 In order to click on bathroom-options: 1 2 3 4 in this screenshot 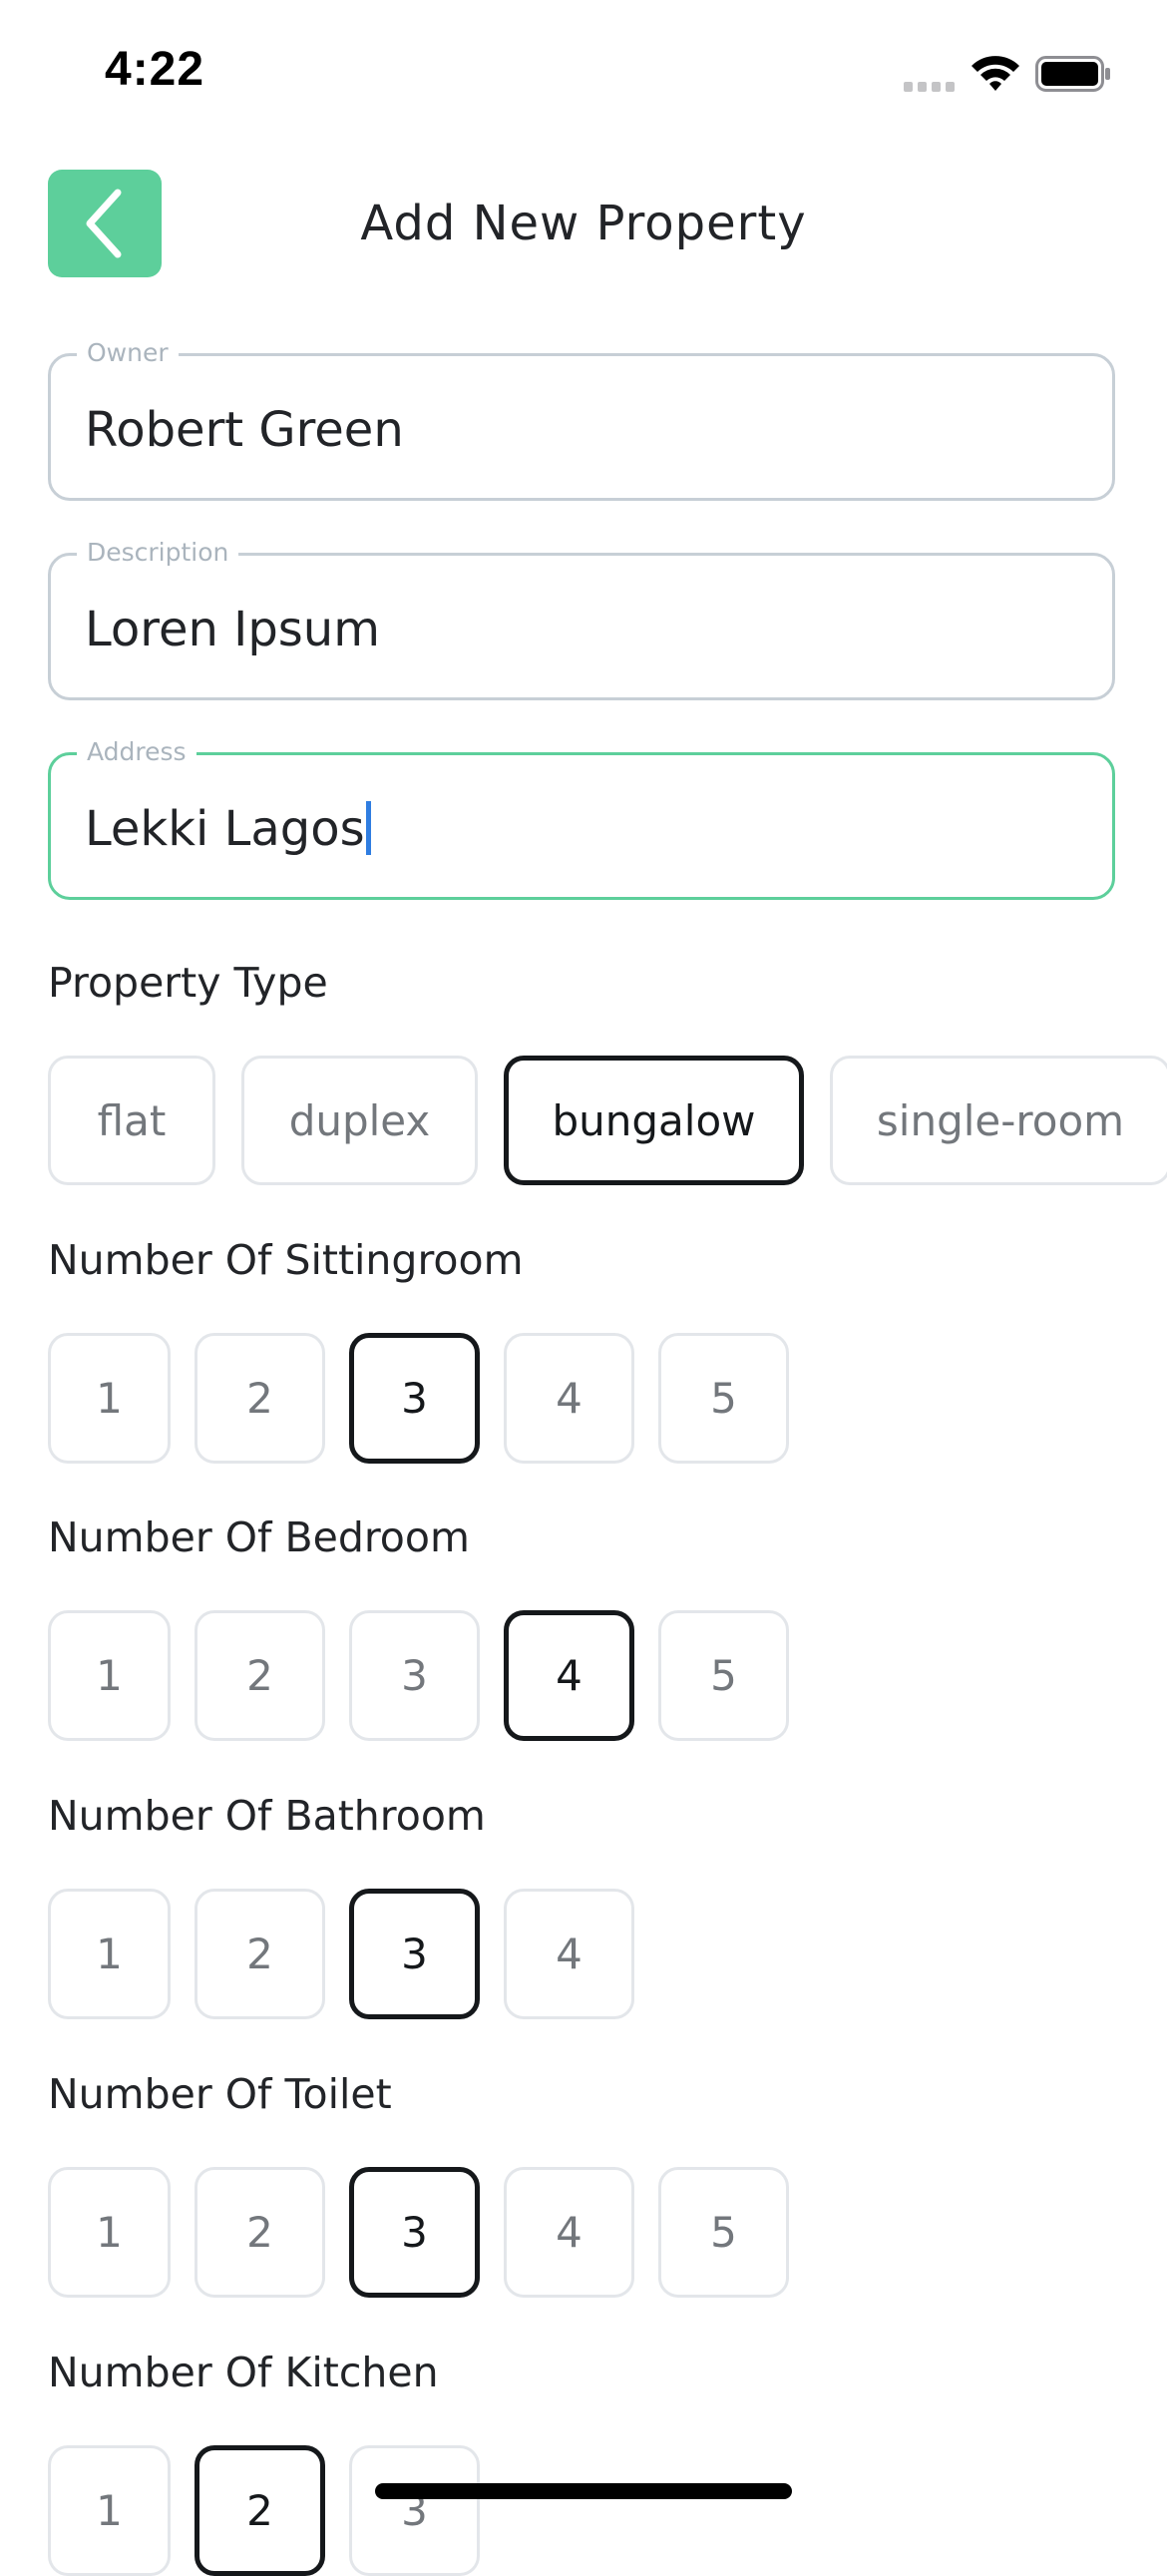, I will do `click(341, 1954)`.